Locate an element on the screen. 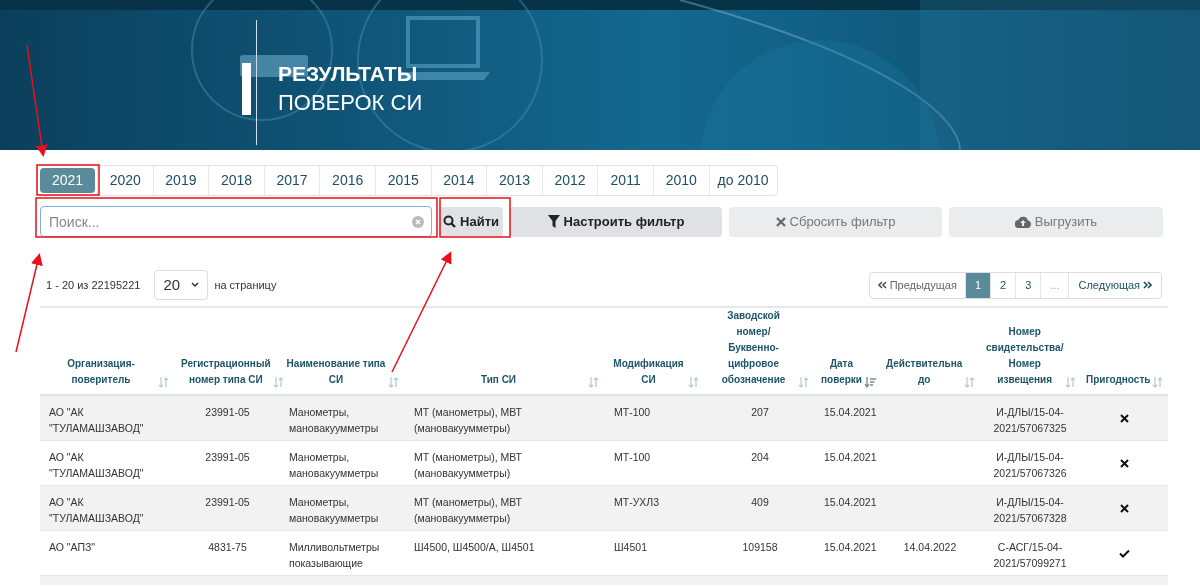 The height and width of the screenshot is (586, 1200). search-icon is located at coordinates (449, 221).